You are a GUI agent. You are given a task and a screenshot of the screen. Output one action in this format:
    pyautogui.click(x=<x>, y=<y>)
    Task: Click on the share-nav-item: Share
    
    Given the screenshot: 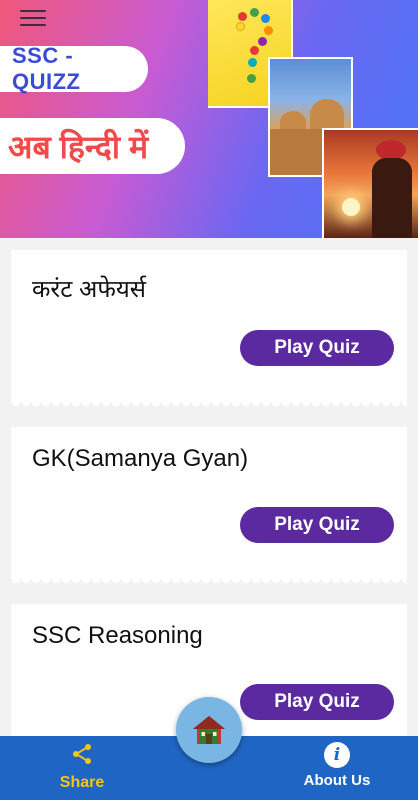 What is the action you would take?
    pyautogui.click(x=82, y=769)
    